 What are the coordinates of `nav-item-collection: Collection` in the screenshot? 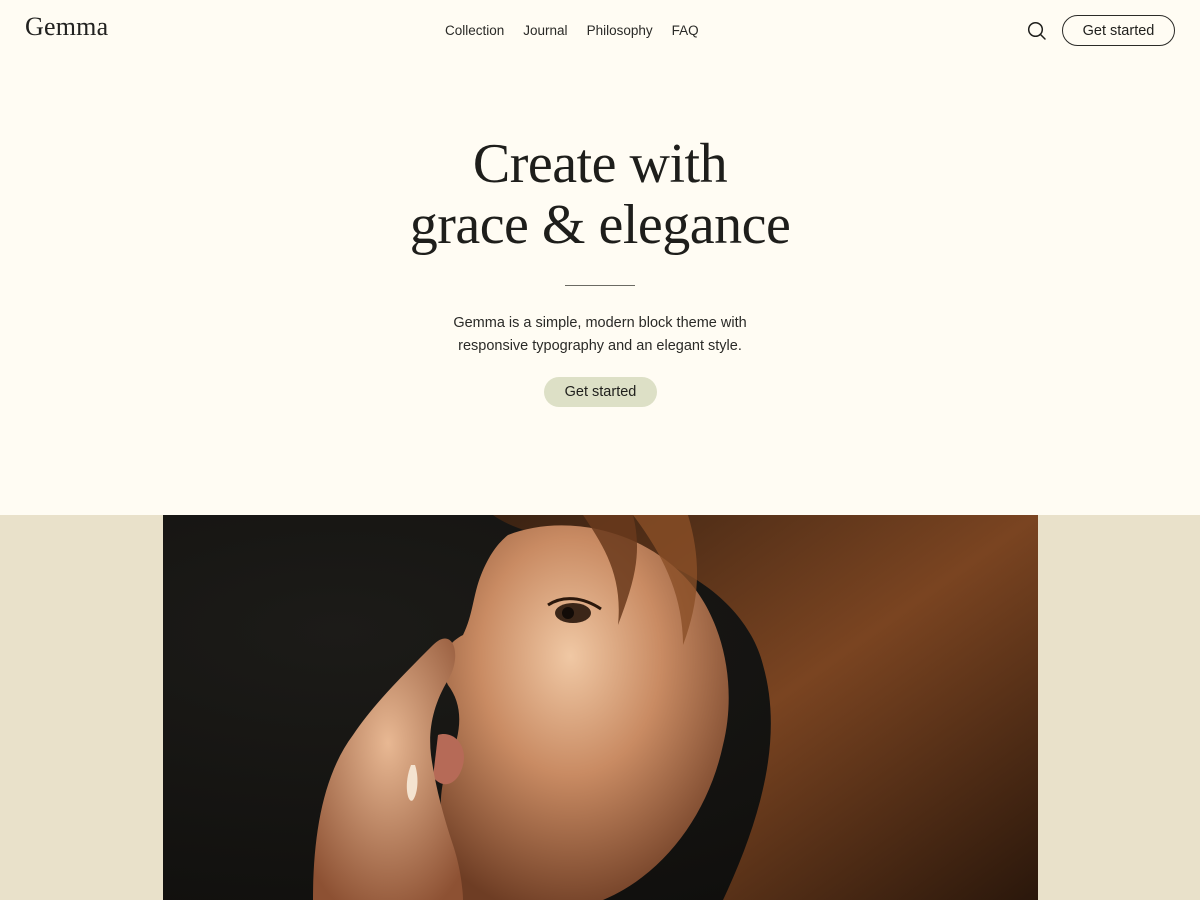 It's located at (474, 30).